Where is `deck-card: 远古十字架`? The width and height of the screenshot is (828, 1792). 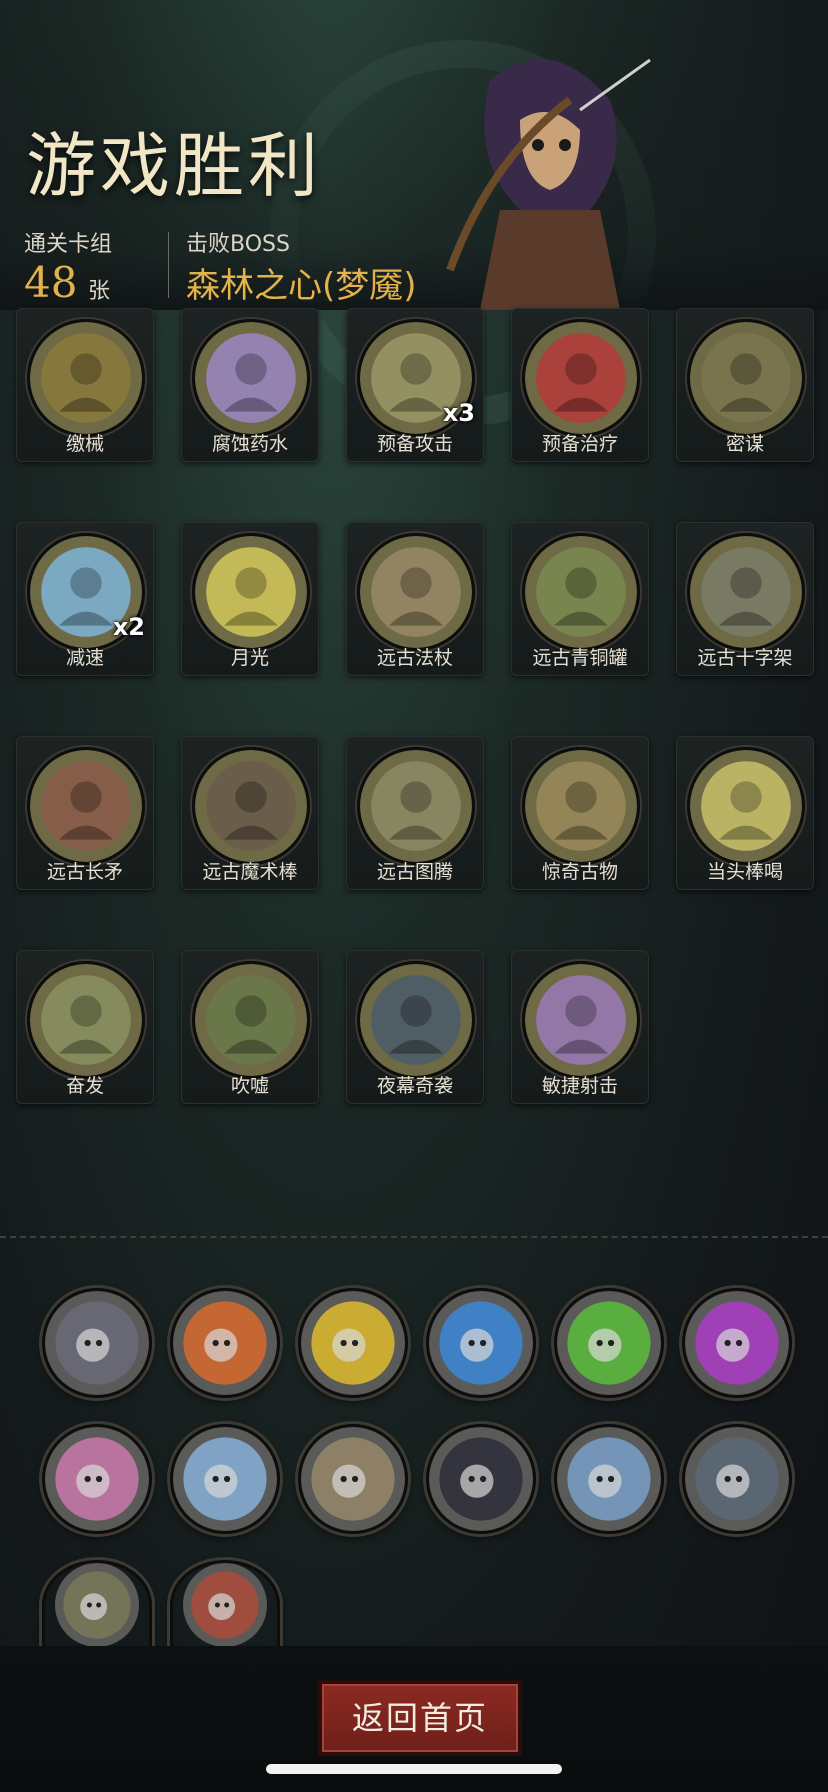
deck-card: 远古十字架 is located at coordinates (745, 599).